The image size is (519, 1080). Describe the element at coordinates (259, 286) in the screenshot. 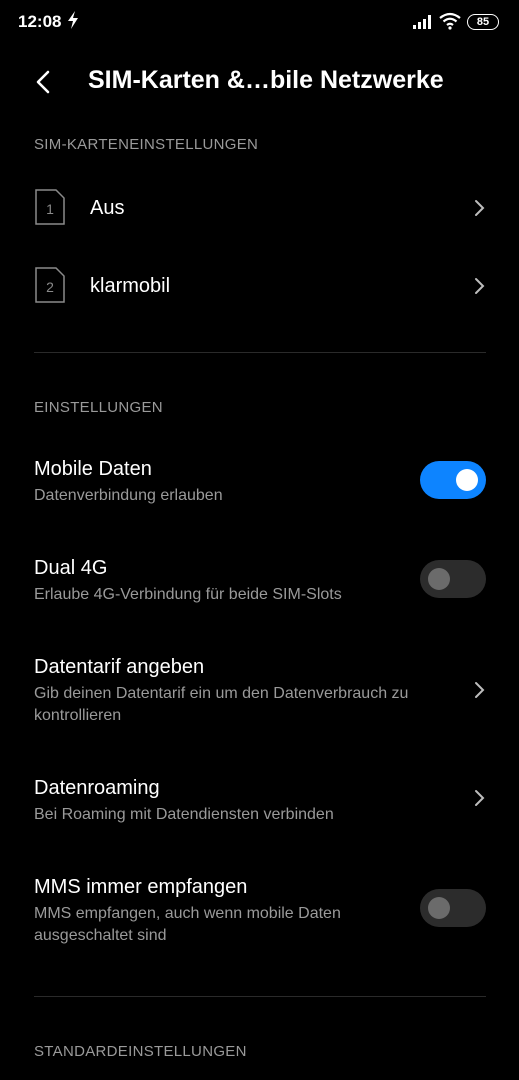

I see `sim-row-2: 2 klarmobil` at that location.